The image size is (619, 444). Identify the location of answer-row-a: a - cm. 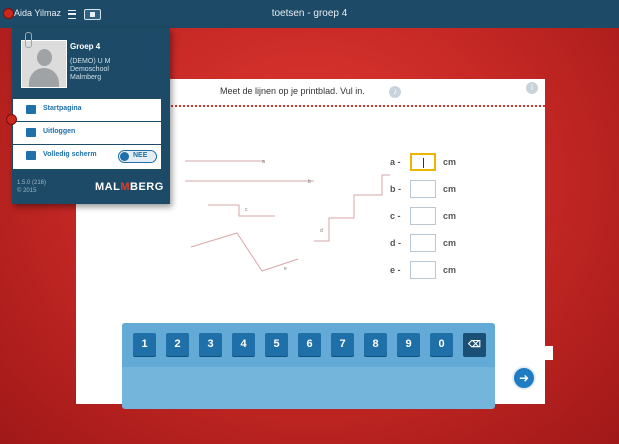
(435, 163).